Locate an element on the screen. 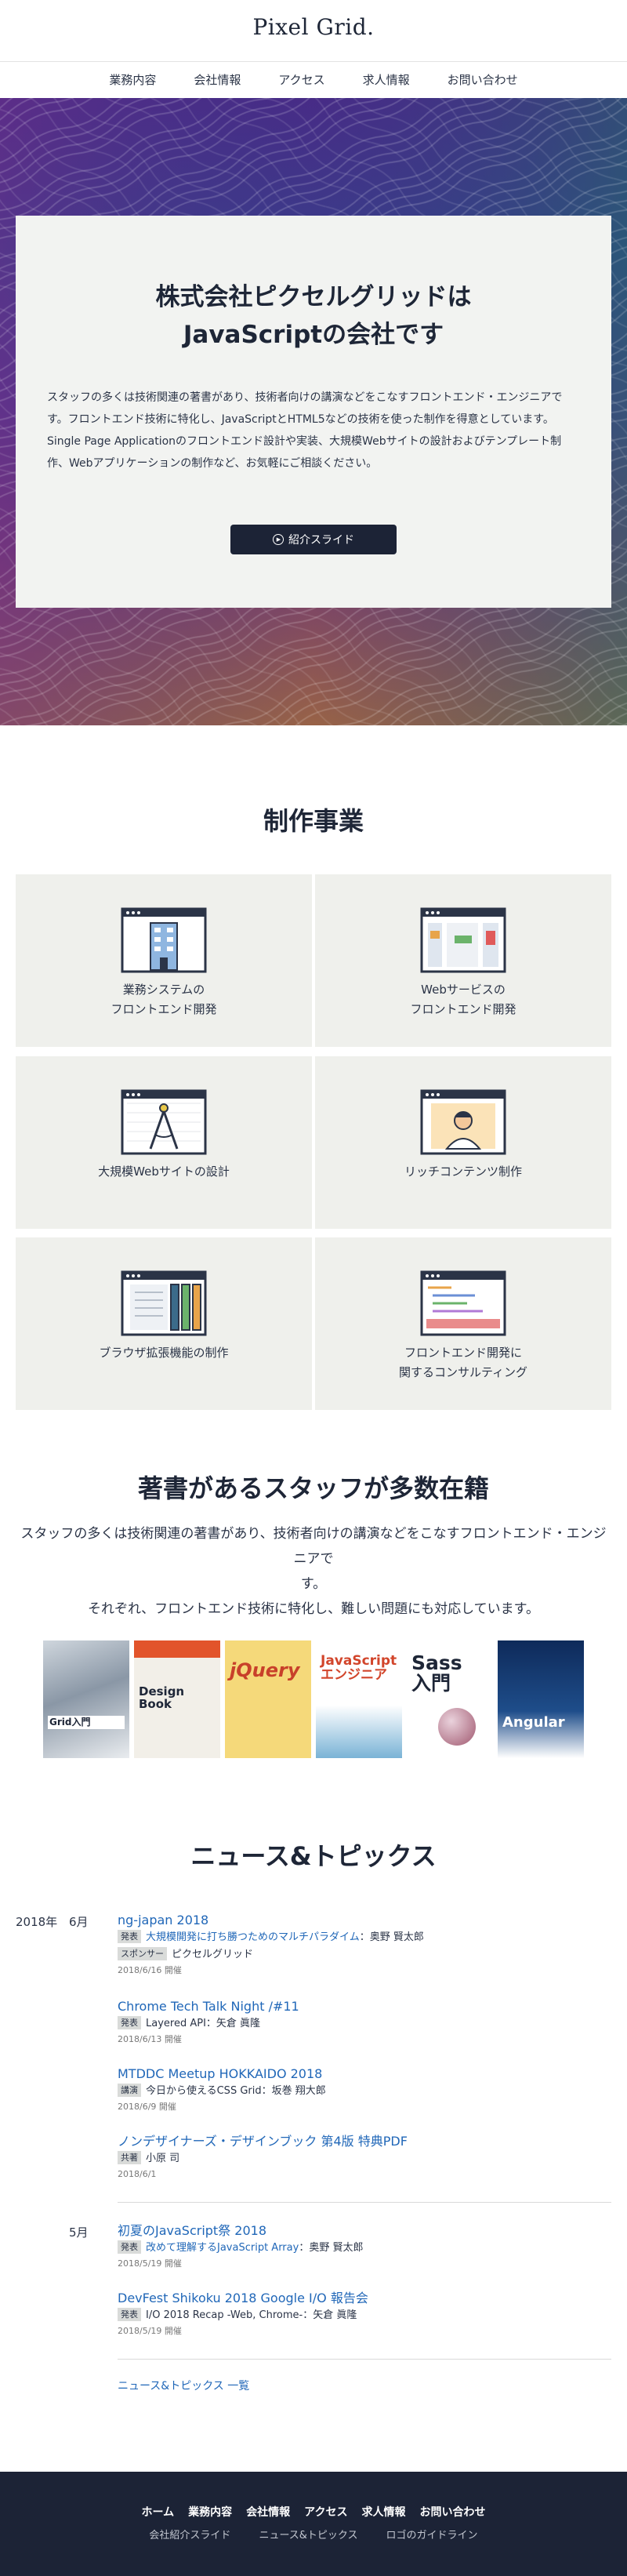 This screenshot has height=2576, width=627. book-cover: Sass 入門 is located at coordinates (450, 1699).